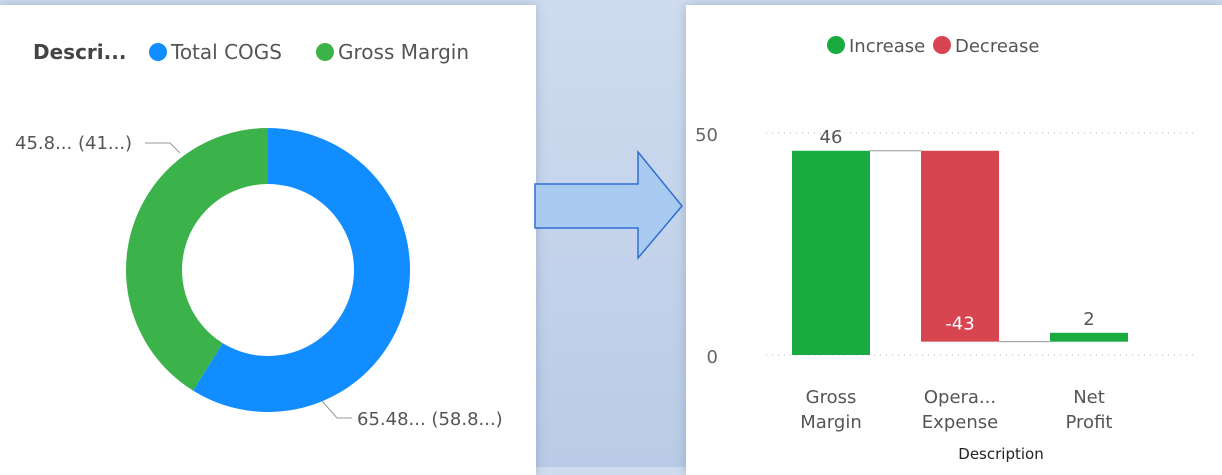 Image resolution: width=1222 pixels, height=475 pixels. I want to click on waterfall-legend: Increase Decrease, so click(933, 46).